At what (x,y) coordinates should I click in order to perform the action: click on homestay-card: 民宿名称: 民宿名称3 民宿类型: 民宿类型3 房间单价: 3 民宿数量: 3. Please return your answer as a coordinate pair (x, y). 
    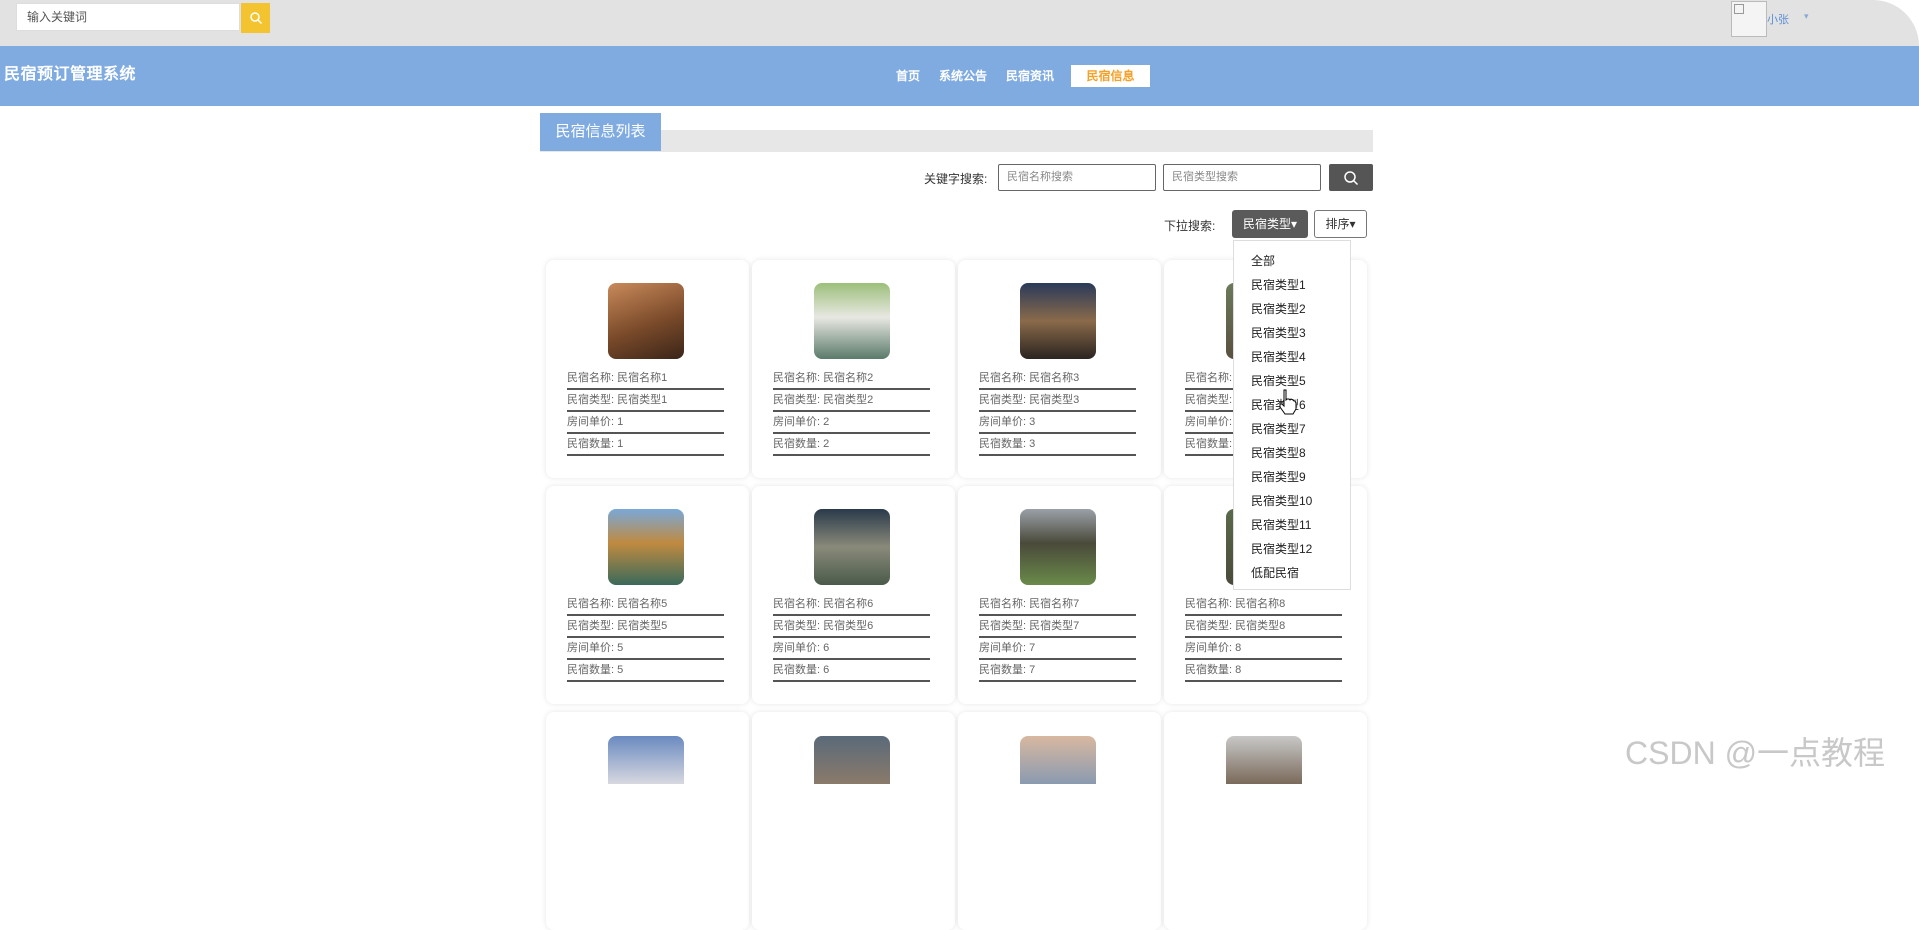
    Looking at the image, I should click on (1059, 369).